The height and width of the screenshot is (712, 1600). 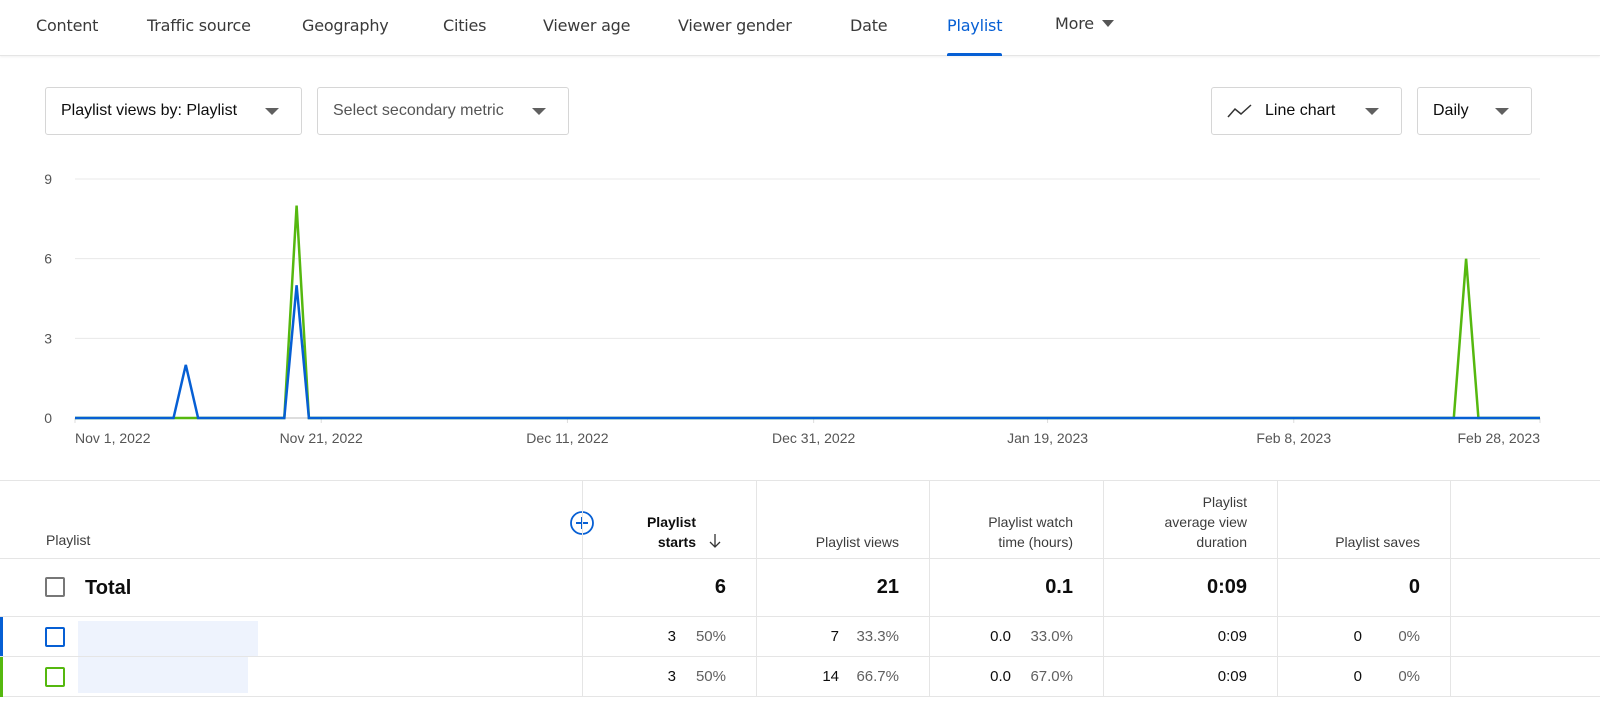 What do you see at coordinates (67, 28) in the screenshot?
I see `tab-content: Content` at bounding box center [67, 28].